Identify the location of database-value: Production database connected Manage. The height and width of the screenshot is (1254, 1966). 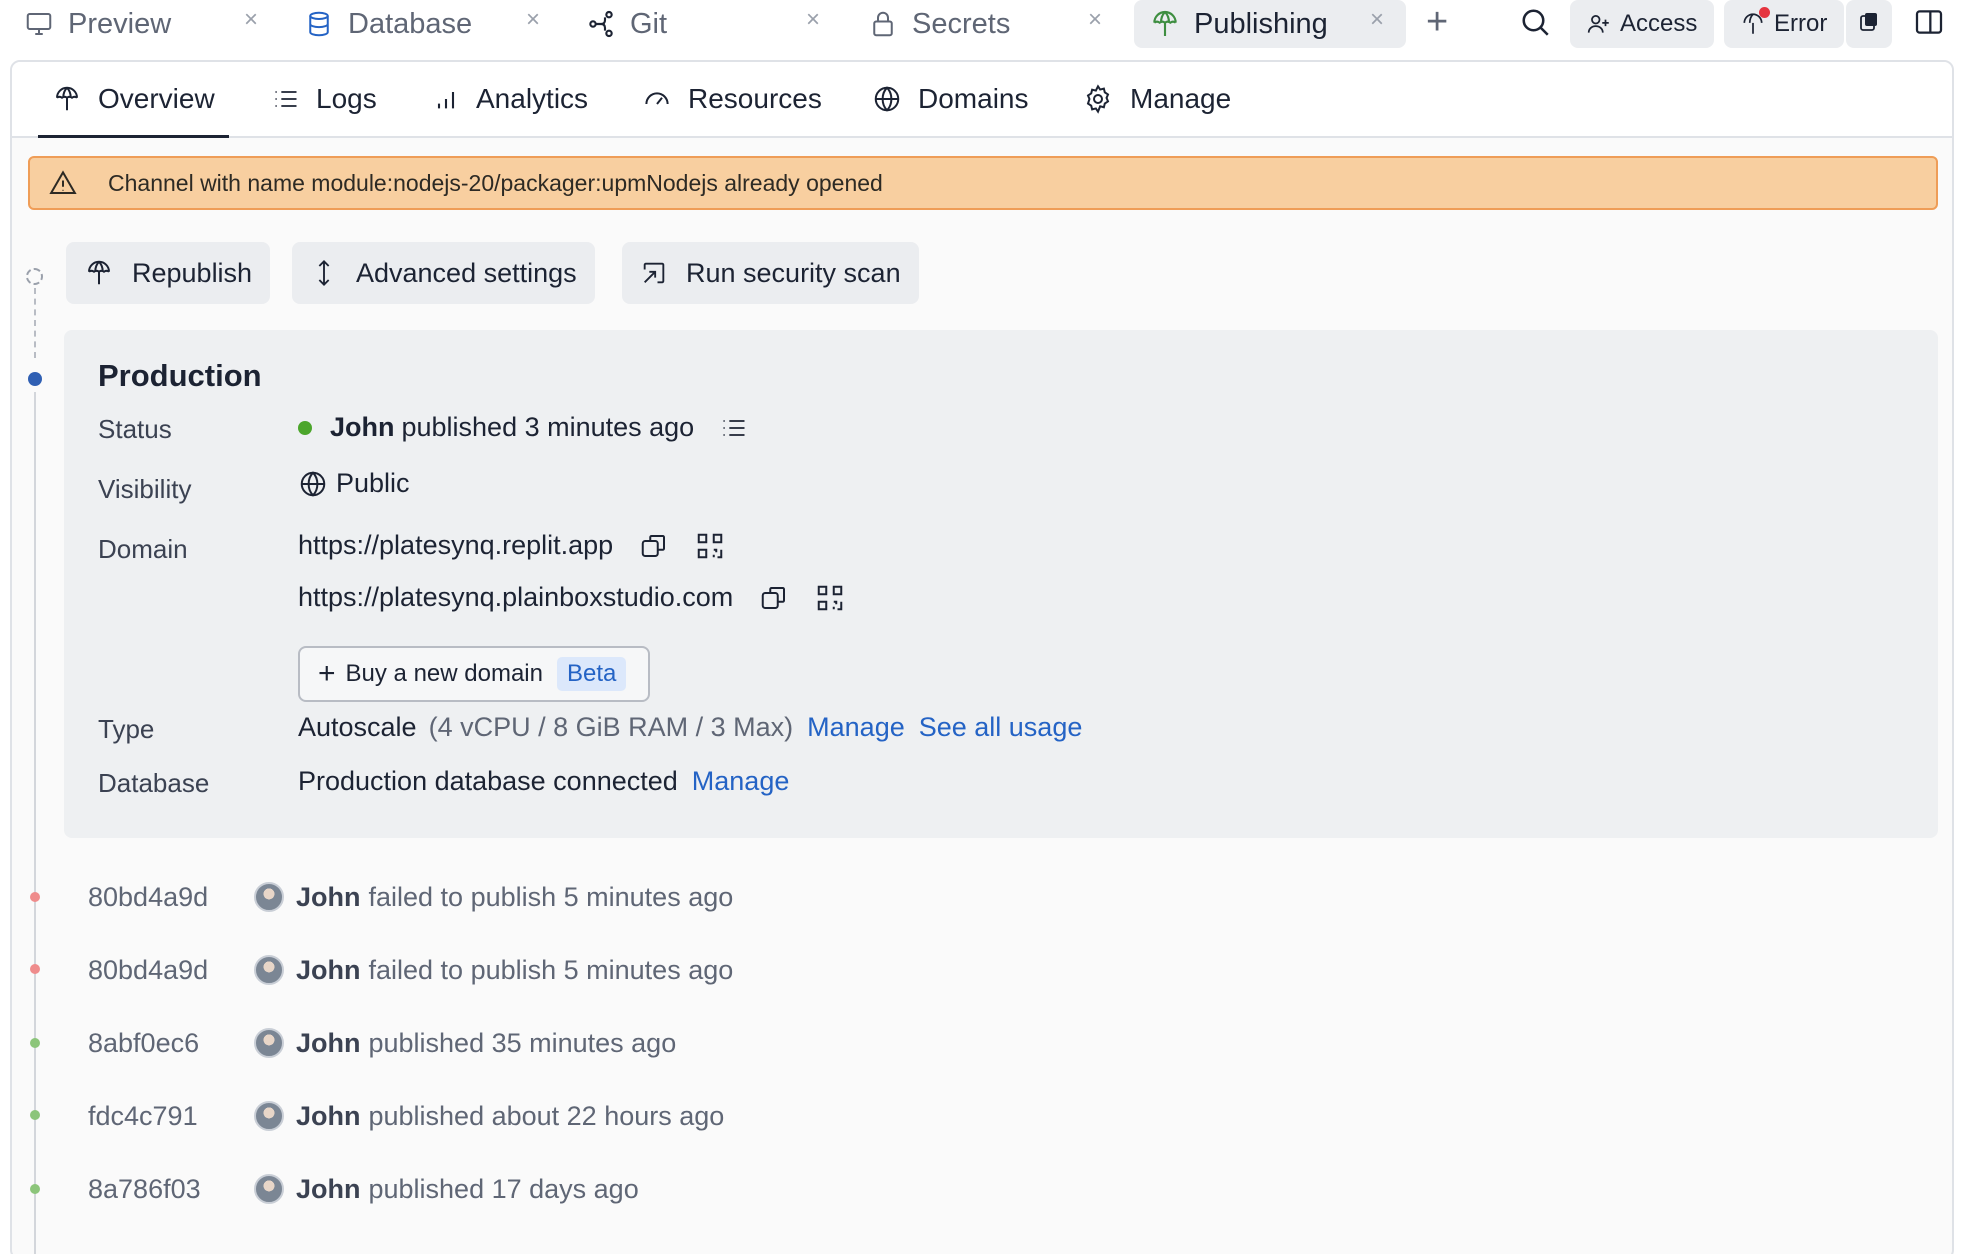
(543, 781).